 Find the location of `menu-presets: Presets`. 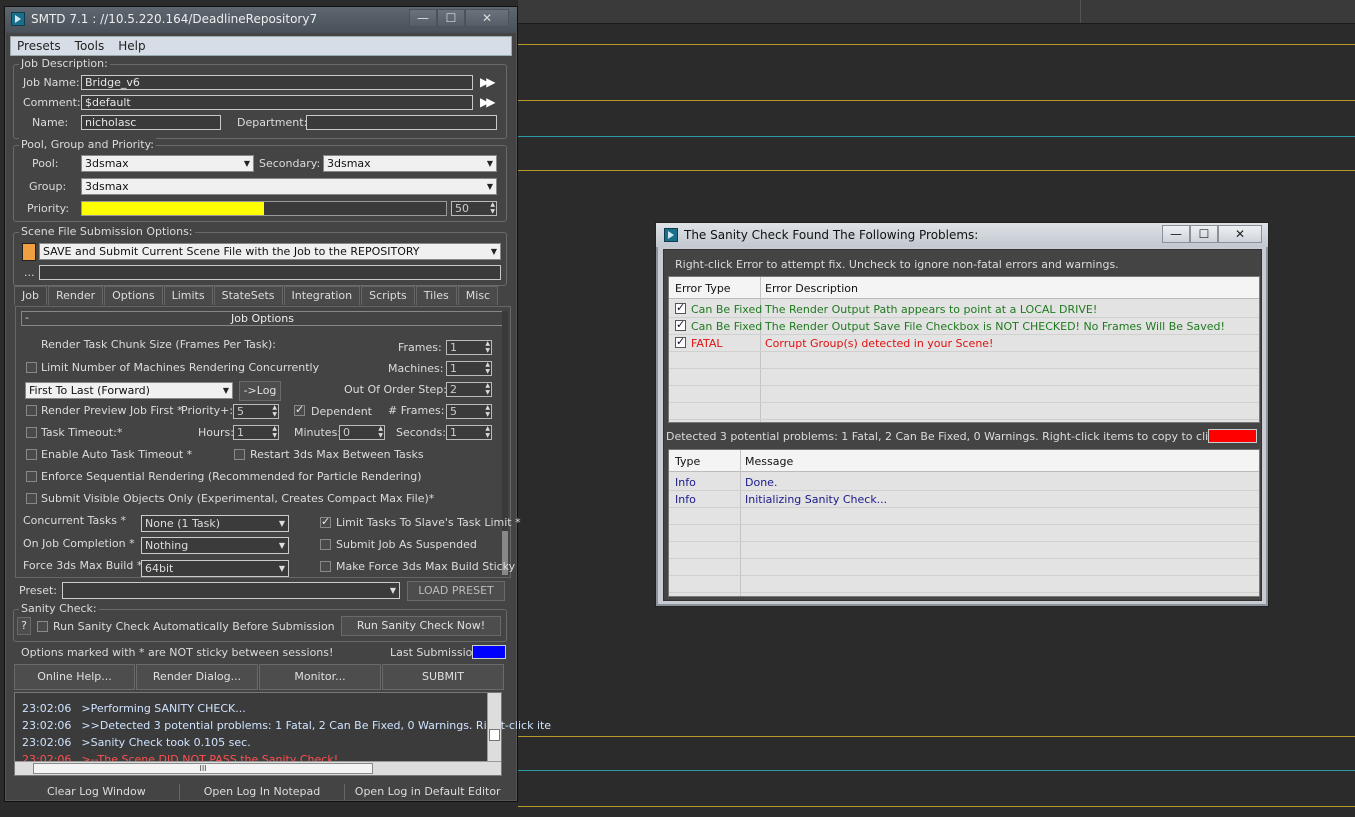

menu-presets: Presets is located at coordinates (39, 46).